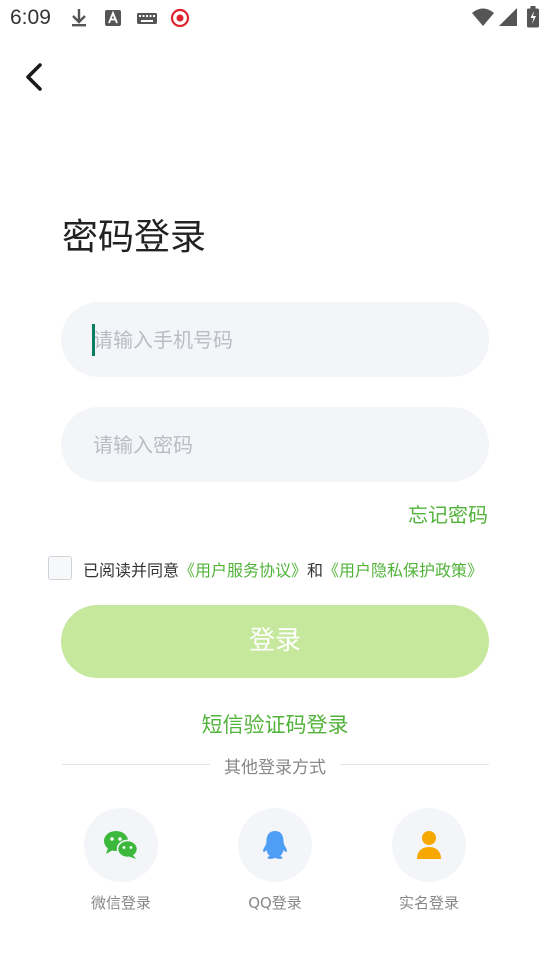 This screenshot has width=550, height=979. What do you see at coordinates (533, 17) in the screenshot?
I see `battery-icon` at bounding box center [533, 17].